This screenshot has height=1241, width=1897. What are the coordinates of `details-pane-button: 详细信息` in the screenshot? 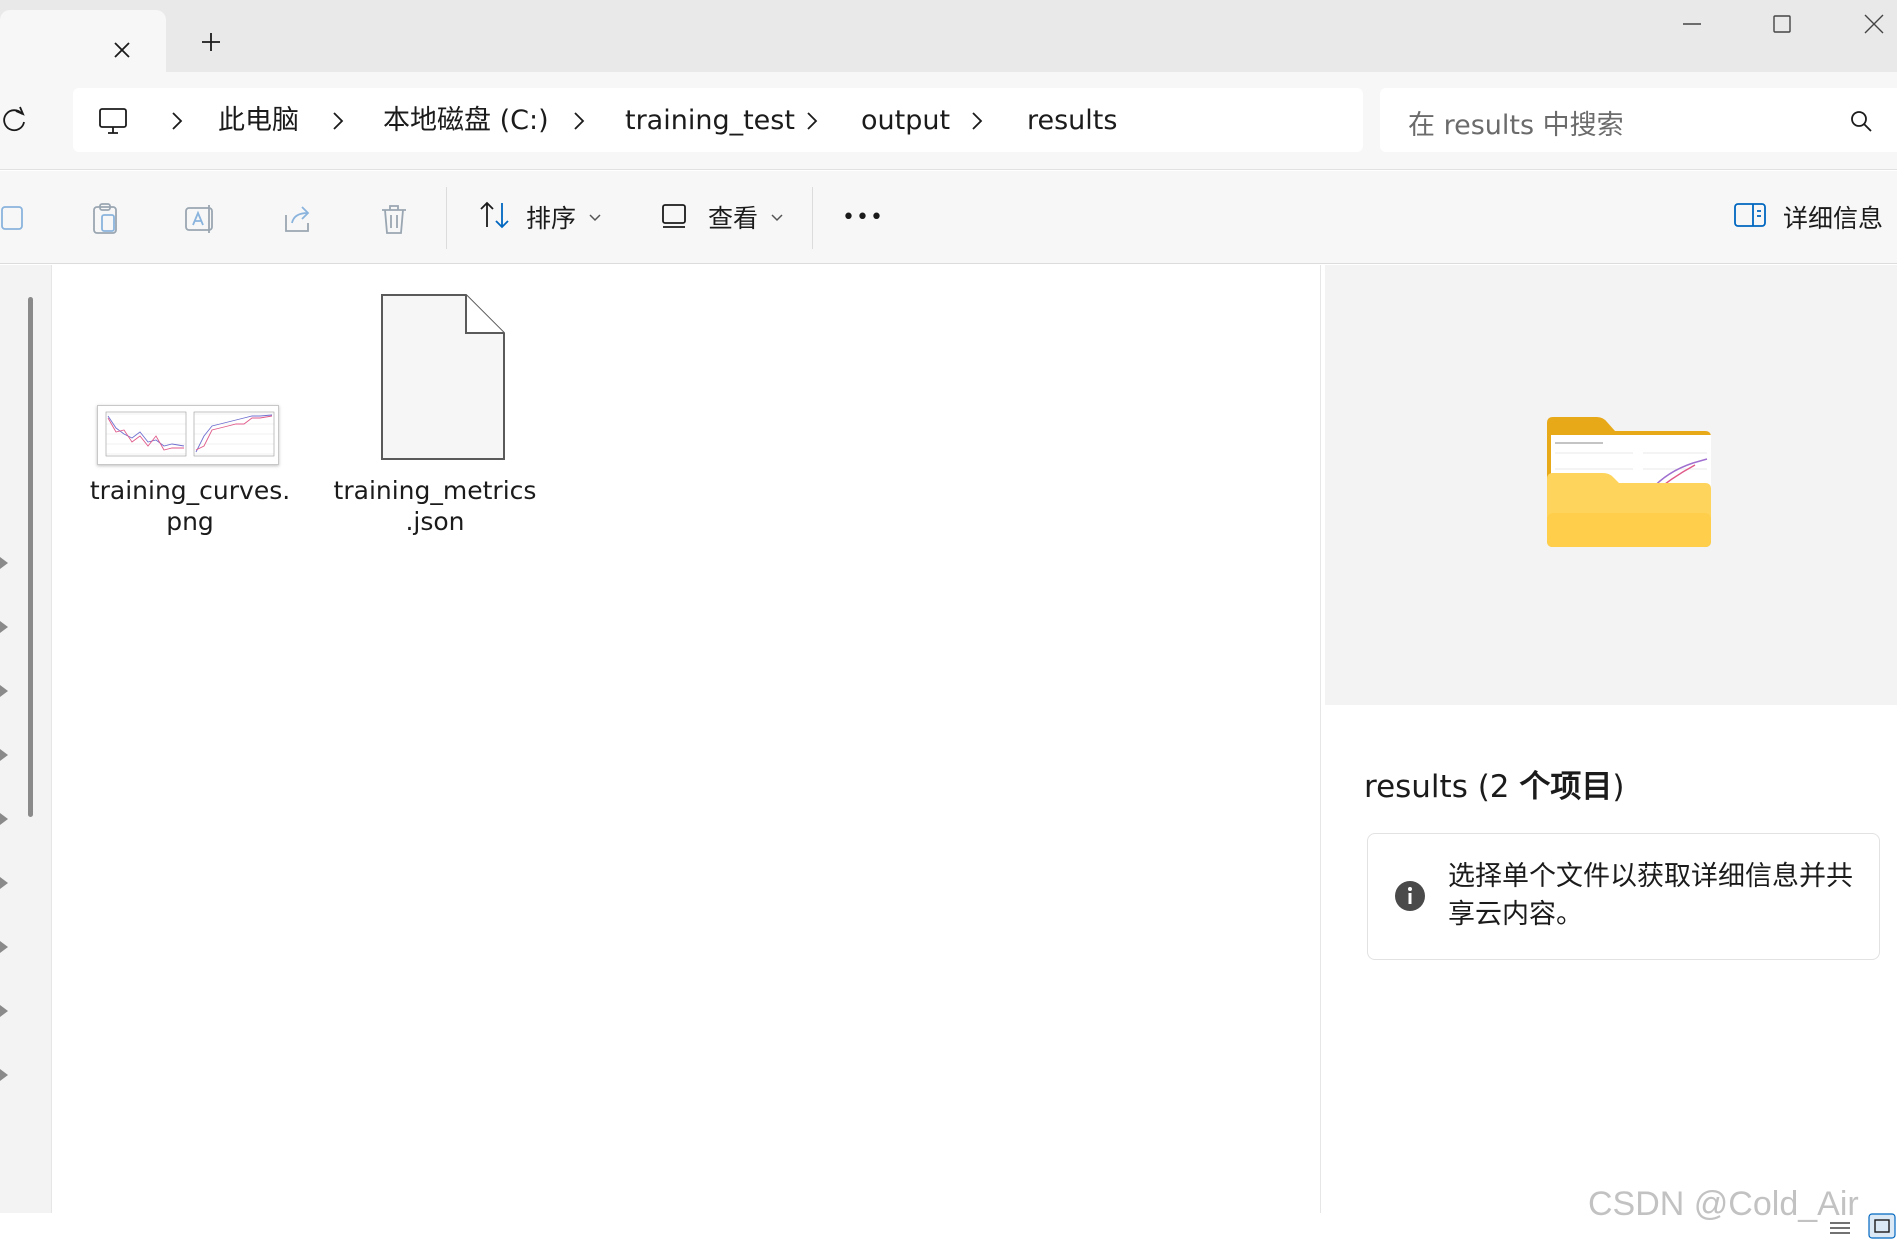 It's located at (1808, 217).